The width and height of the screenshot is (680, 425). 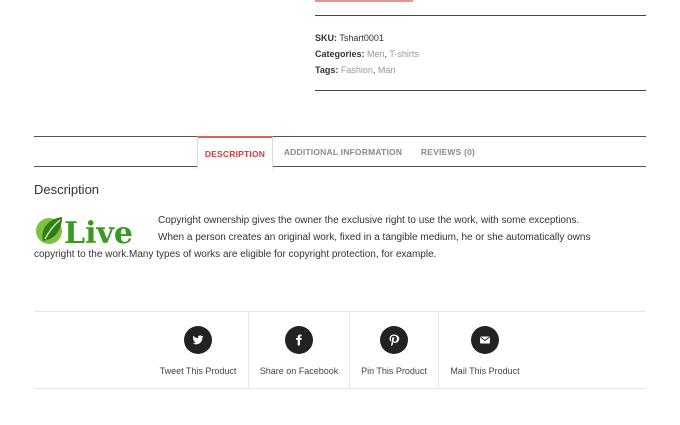 I want to click on share-twitter: Tweet This Product, so click(x=198, y=350).